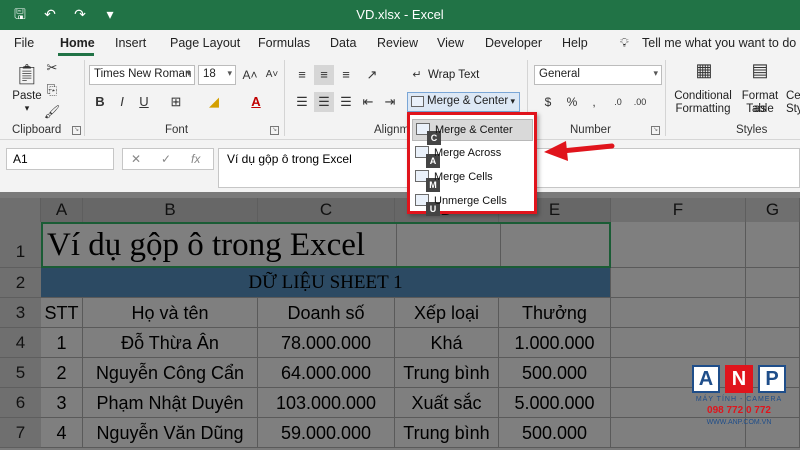 The image size is (800, 450). Describe the element at coordinates (678, 343) in the screenshot. I see `cell-f4` at that location.